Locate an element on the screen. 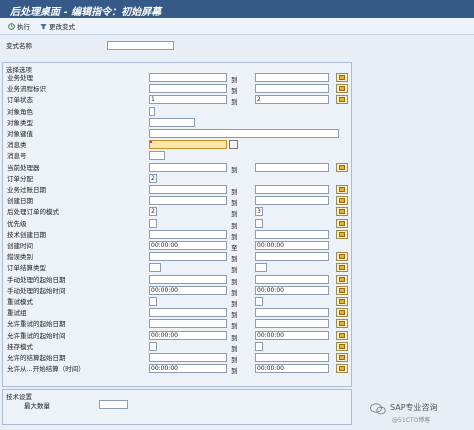  field-label: 挂存模式 is located at coordinates (20, 346).